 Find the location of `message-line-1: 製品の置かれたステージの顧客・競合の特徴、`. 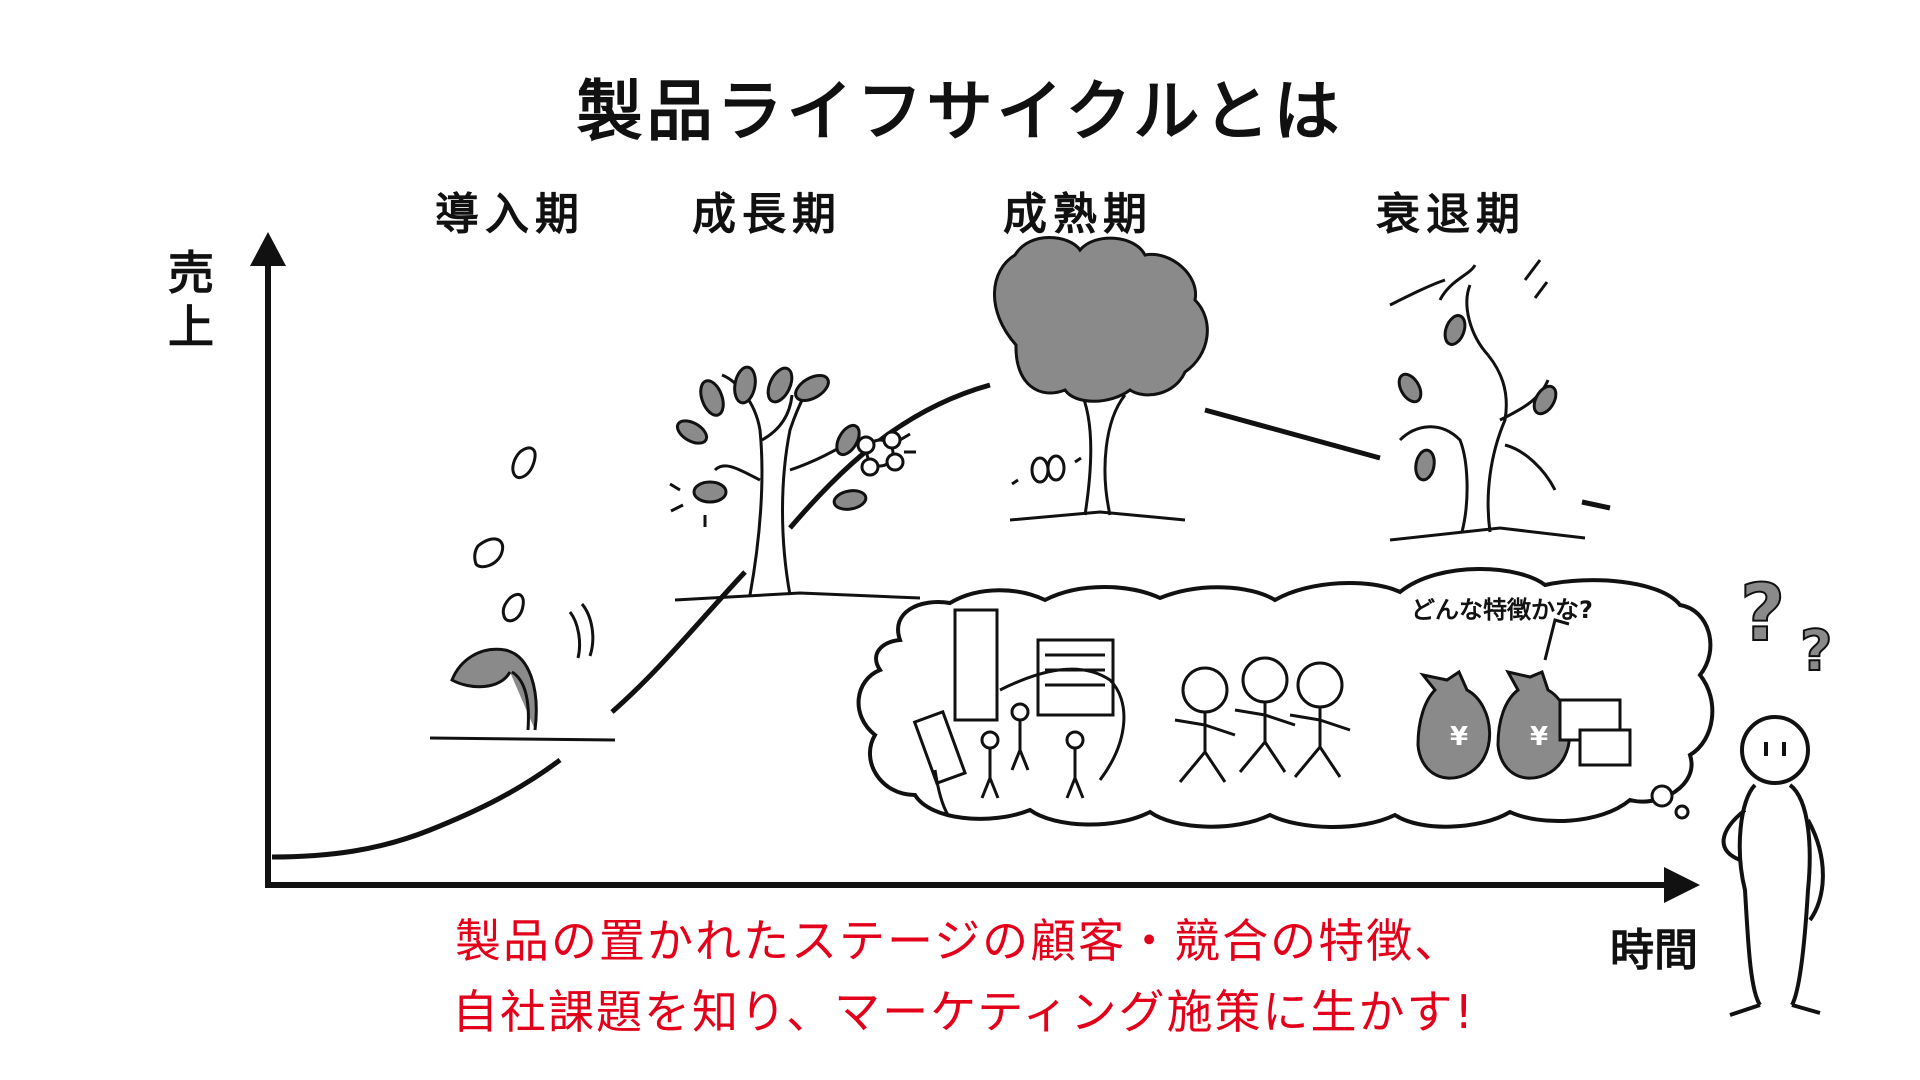

message-line-1: 製品の置かれたステージの顧客・競合の特徴、 is located at coordinates (959, 941).